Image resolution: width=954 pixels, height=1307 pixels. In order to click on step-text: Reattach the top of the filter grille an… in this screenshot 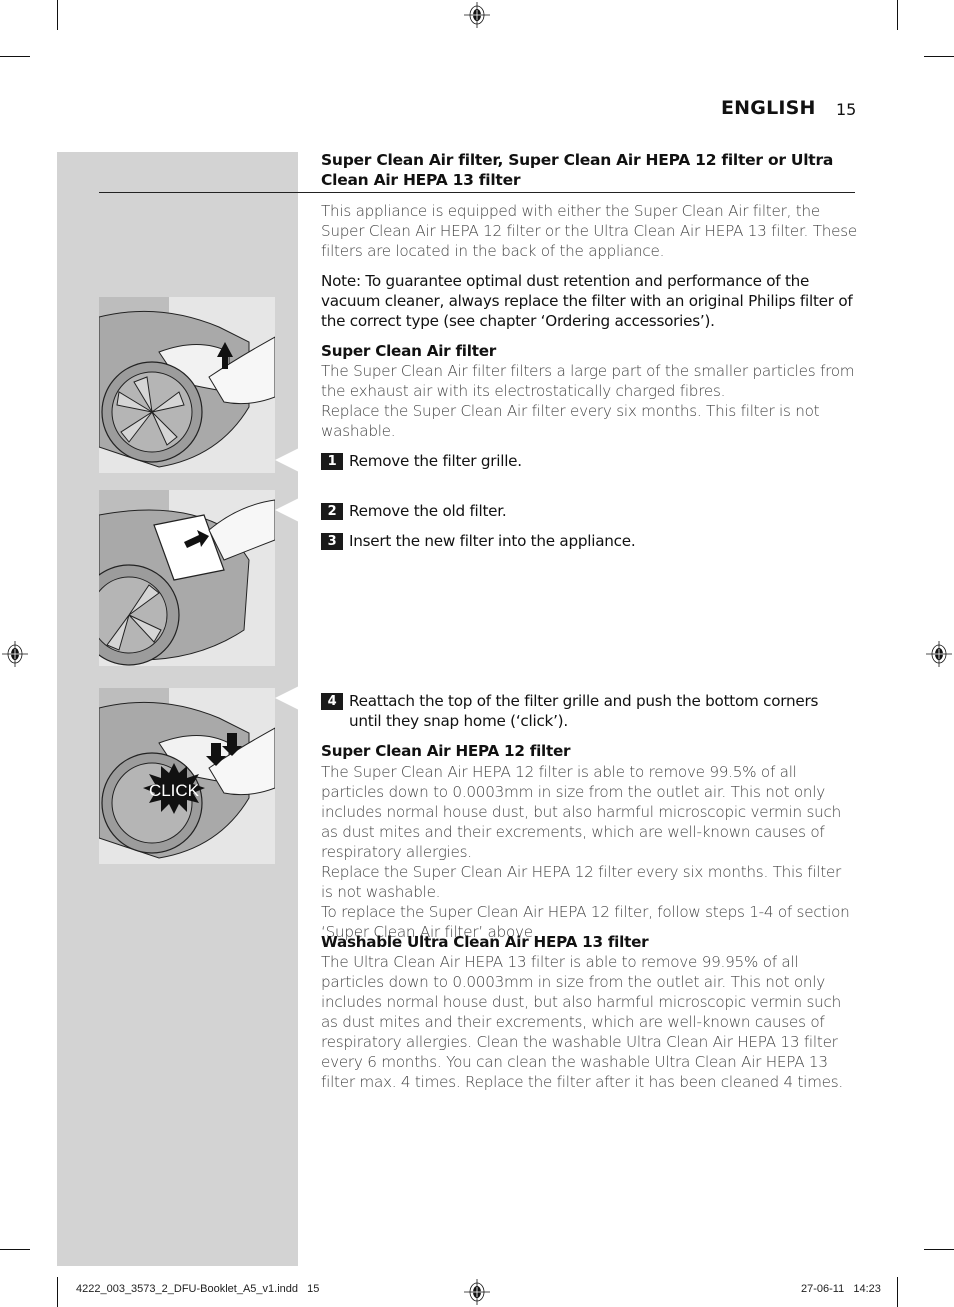, I will do `click(584, 711)`.